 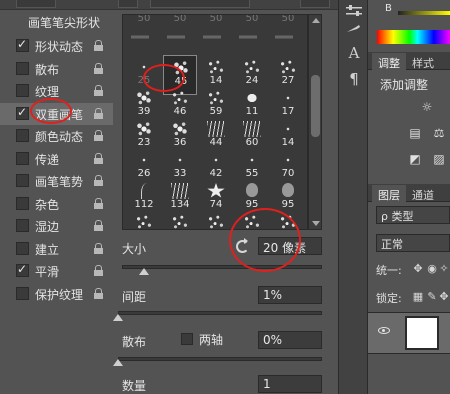 What do you see at coordinates (423, 63) in the screenshot?
I see `tab-styles: 样式` at bounding box center [423, 63].